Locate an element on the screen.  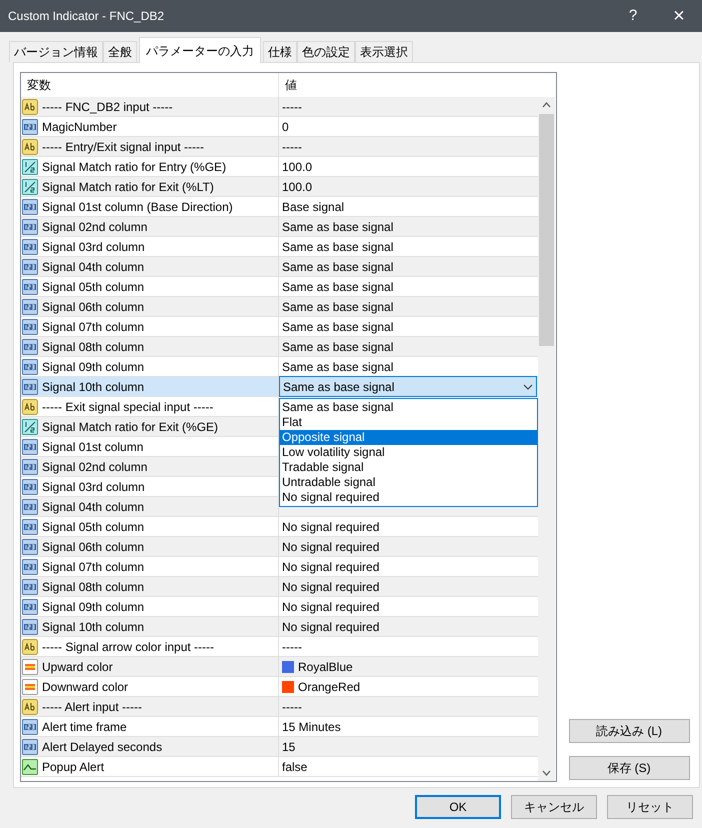
dropdown-option: Tradable signal is located at coordinates (408, 467).